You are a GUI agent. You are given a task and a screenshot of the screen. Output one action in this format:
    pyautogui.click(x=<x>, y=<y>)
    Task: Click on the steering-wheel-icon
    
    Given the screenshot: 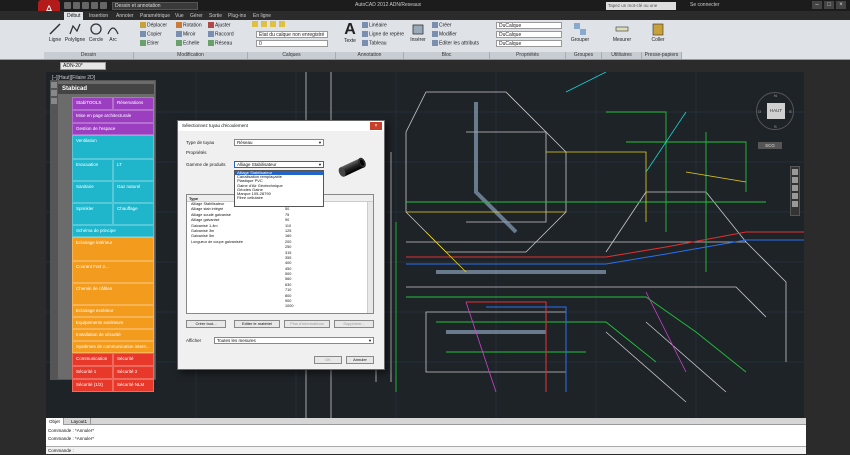 What is the action you would take?
    pyautogui.click(x=795, y=172)
    